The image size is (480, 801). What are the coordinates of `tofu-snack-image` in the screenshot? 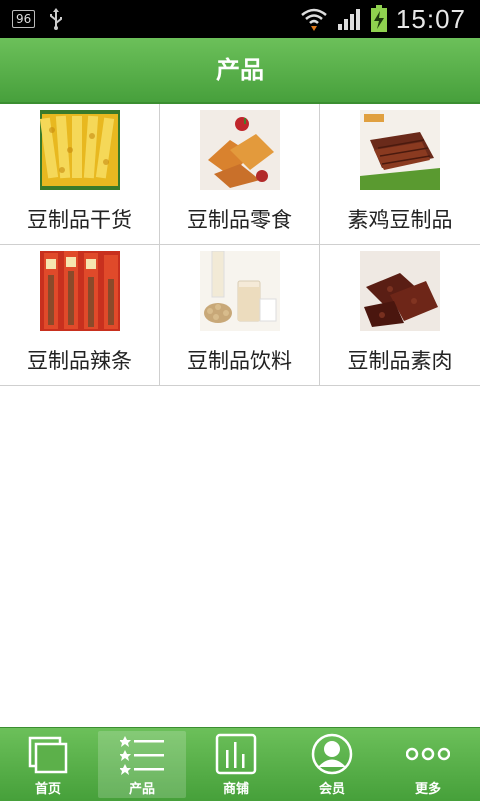 It's located at (240, 150).